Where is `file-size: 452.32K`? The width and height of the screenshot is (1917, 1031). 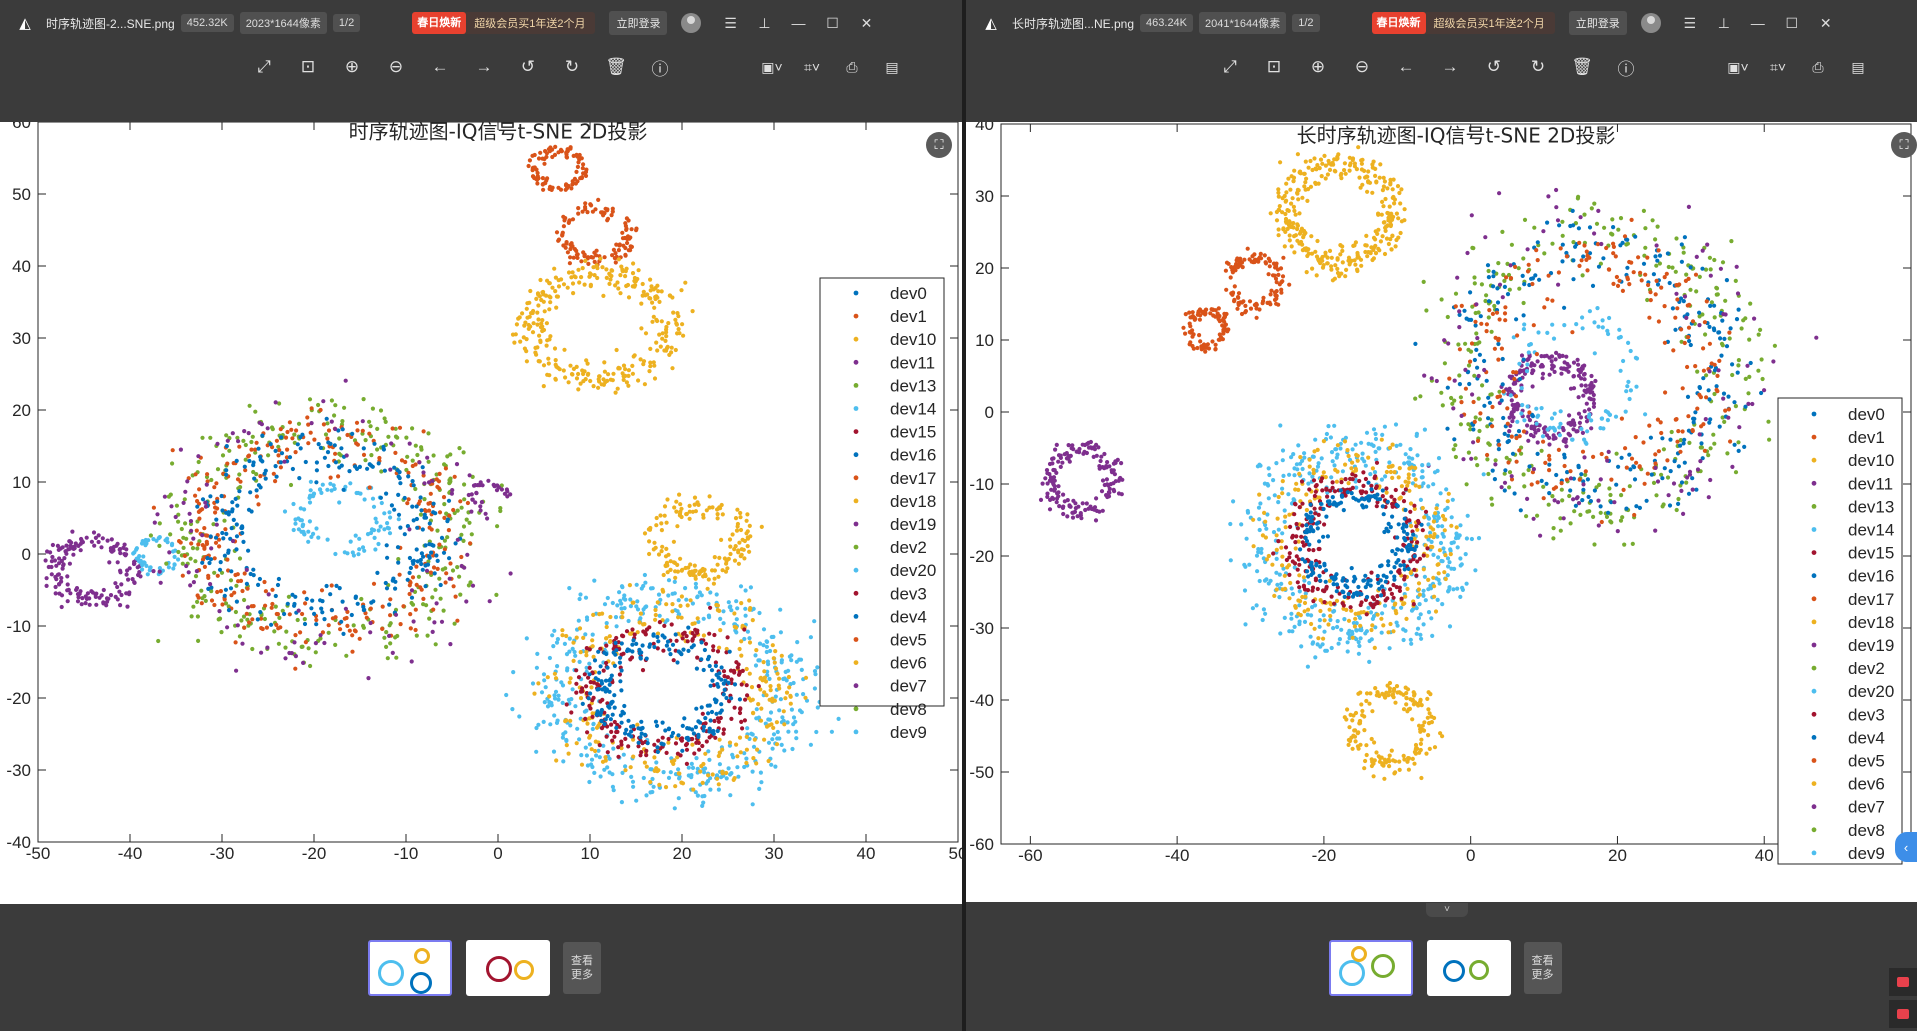 file-size: 452.32K is located at coordinates (207, 23).